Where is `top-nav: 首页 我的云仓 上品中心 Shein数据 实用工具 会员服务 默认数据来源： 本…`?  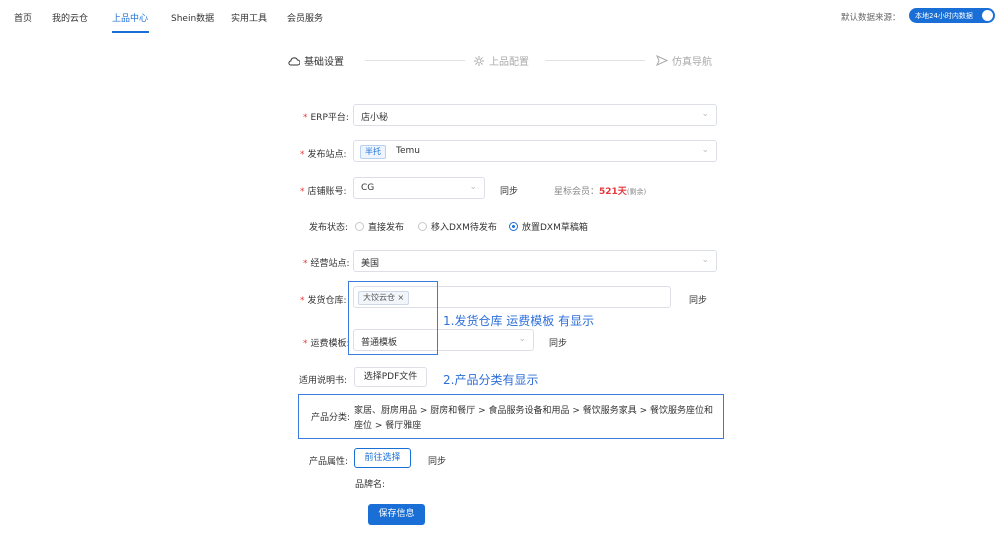 top-nav: 首页 我的云仓 上品中心 Shein数据 实用工具 会员服务 默认数据来源： 本… is located at coordinates (500, 18).